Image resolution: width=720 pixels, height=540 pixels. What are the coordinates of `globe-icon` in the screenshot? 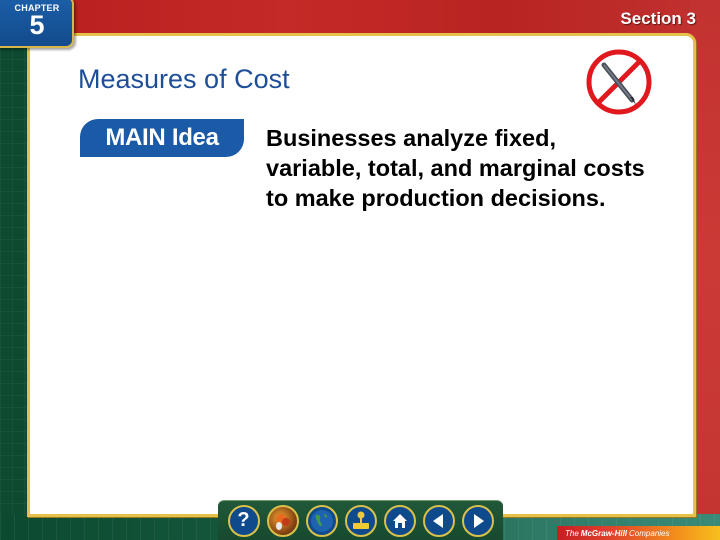 It's located at (321, 520).